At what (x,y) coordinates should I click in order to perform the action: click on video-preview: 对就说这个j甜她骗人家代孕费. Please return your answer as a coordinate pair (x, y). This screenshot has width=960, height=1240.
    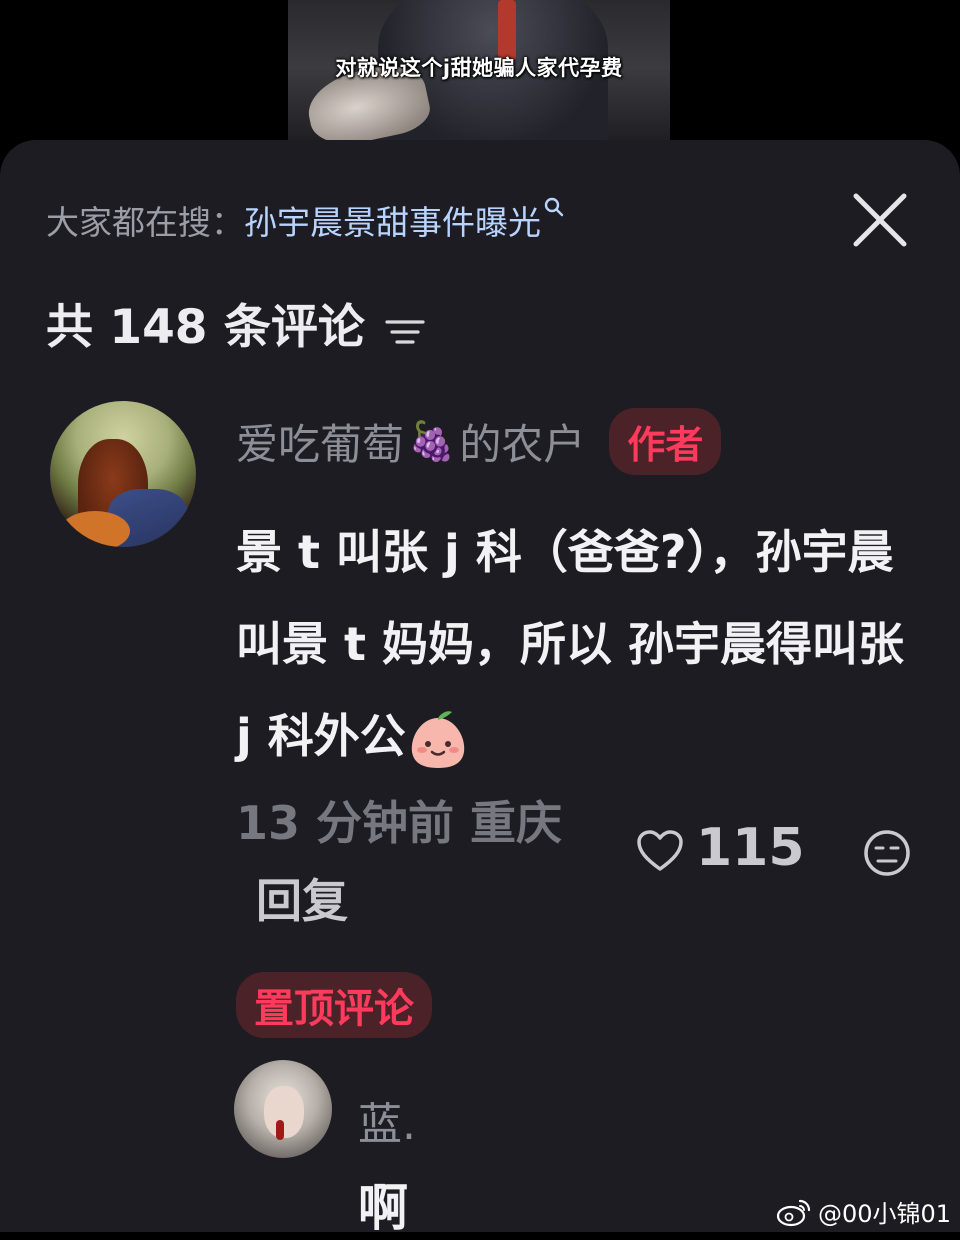
    Looking at the image, I should click on (479, 75).